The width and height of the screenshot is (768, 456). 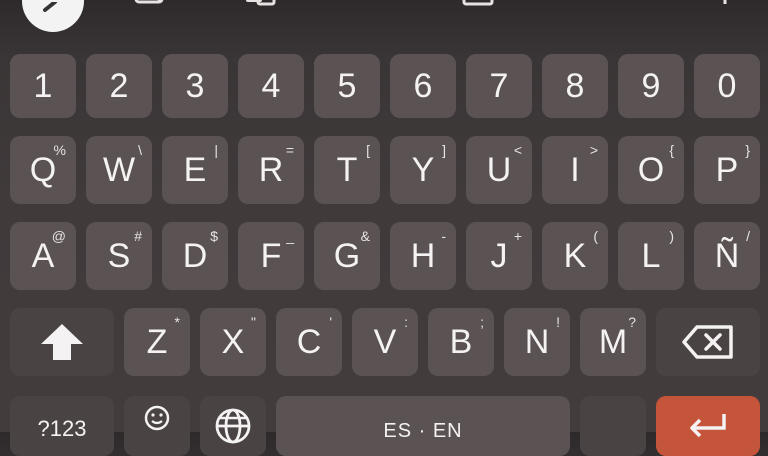 I want to click on key-label: 1, so click(x=43, y=85).